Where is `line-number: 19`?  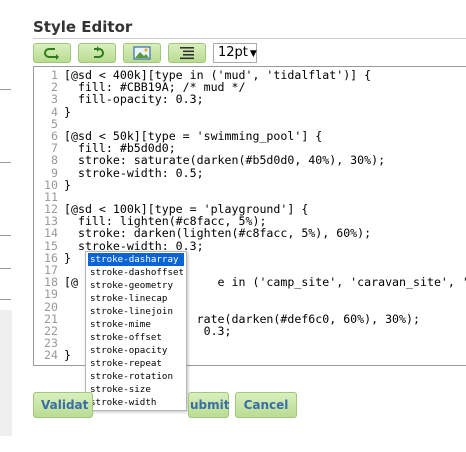 line-number: 19 is located at coordinates (51, 294).